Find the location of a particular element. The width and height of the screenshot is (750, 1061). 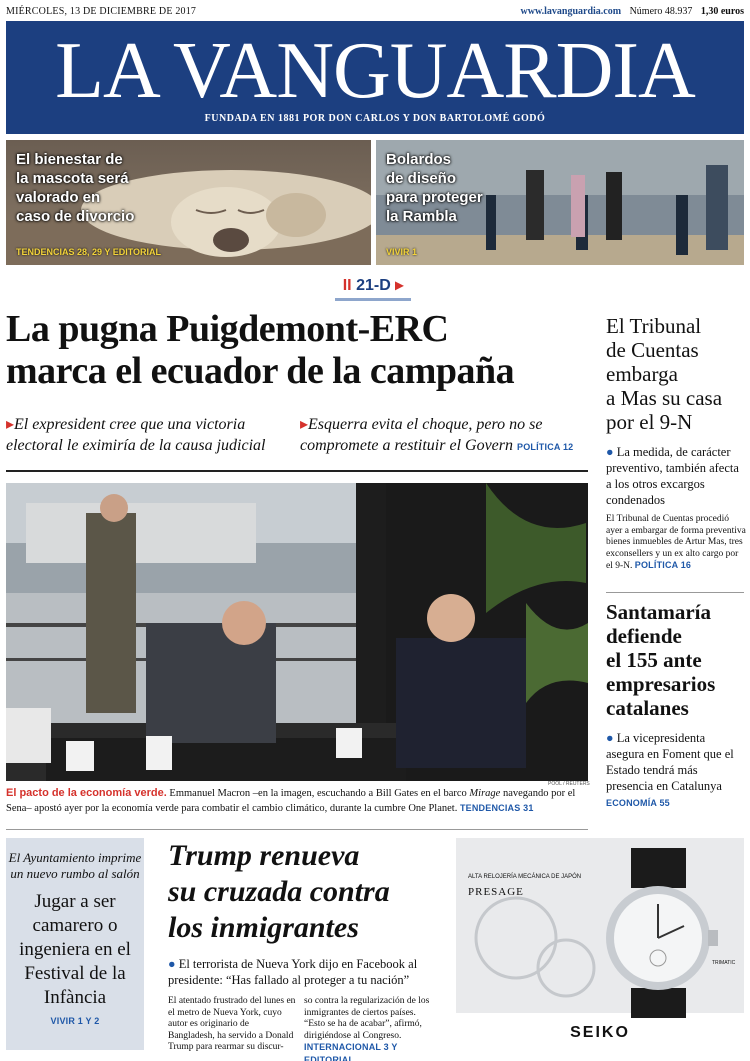

section-ref: INTERNACIONAL 3 Y EDITORIAL is located at coordinates (350, 1051).